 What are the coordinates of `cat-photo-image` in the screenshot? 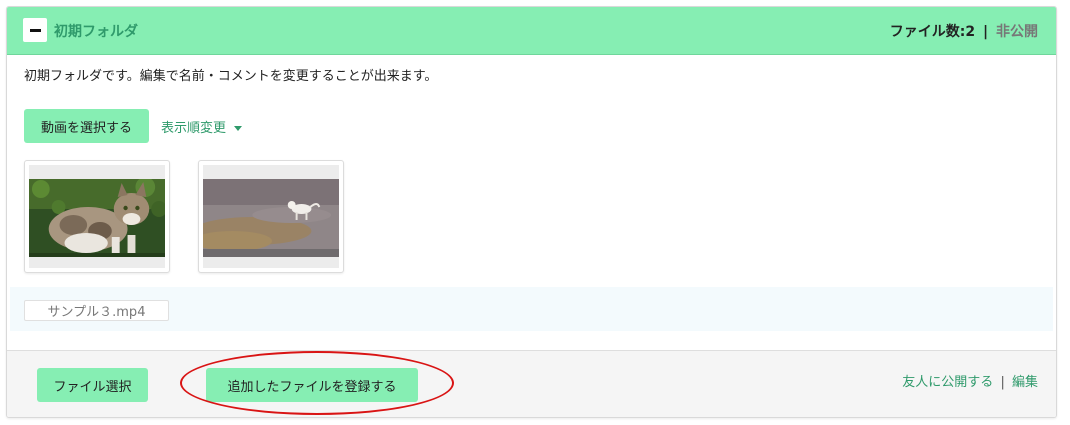 It's located at (97, 218).